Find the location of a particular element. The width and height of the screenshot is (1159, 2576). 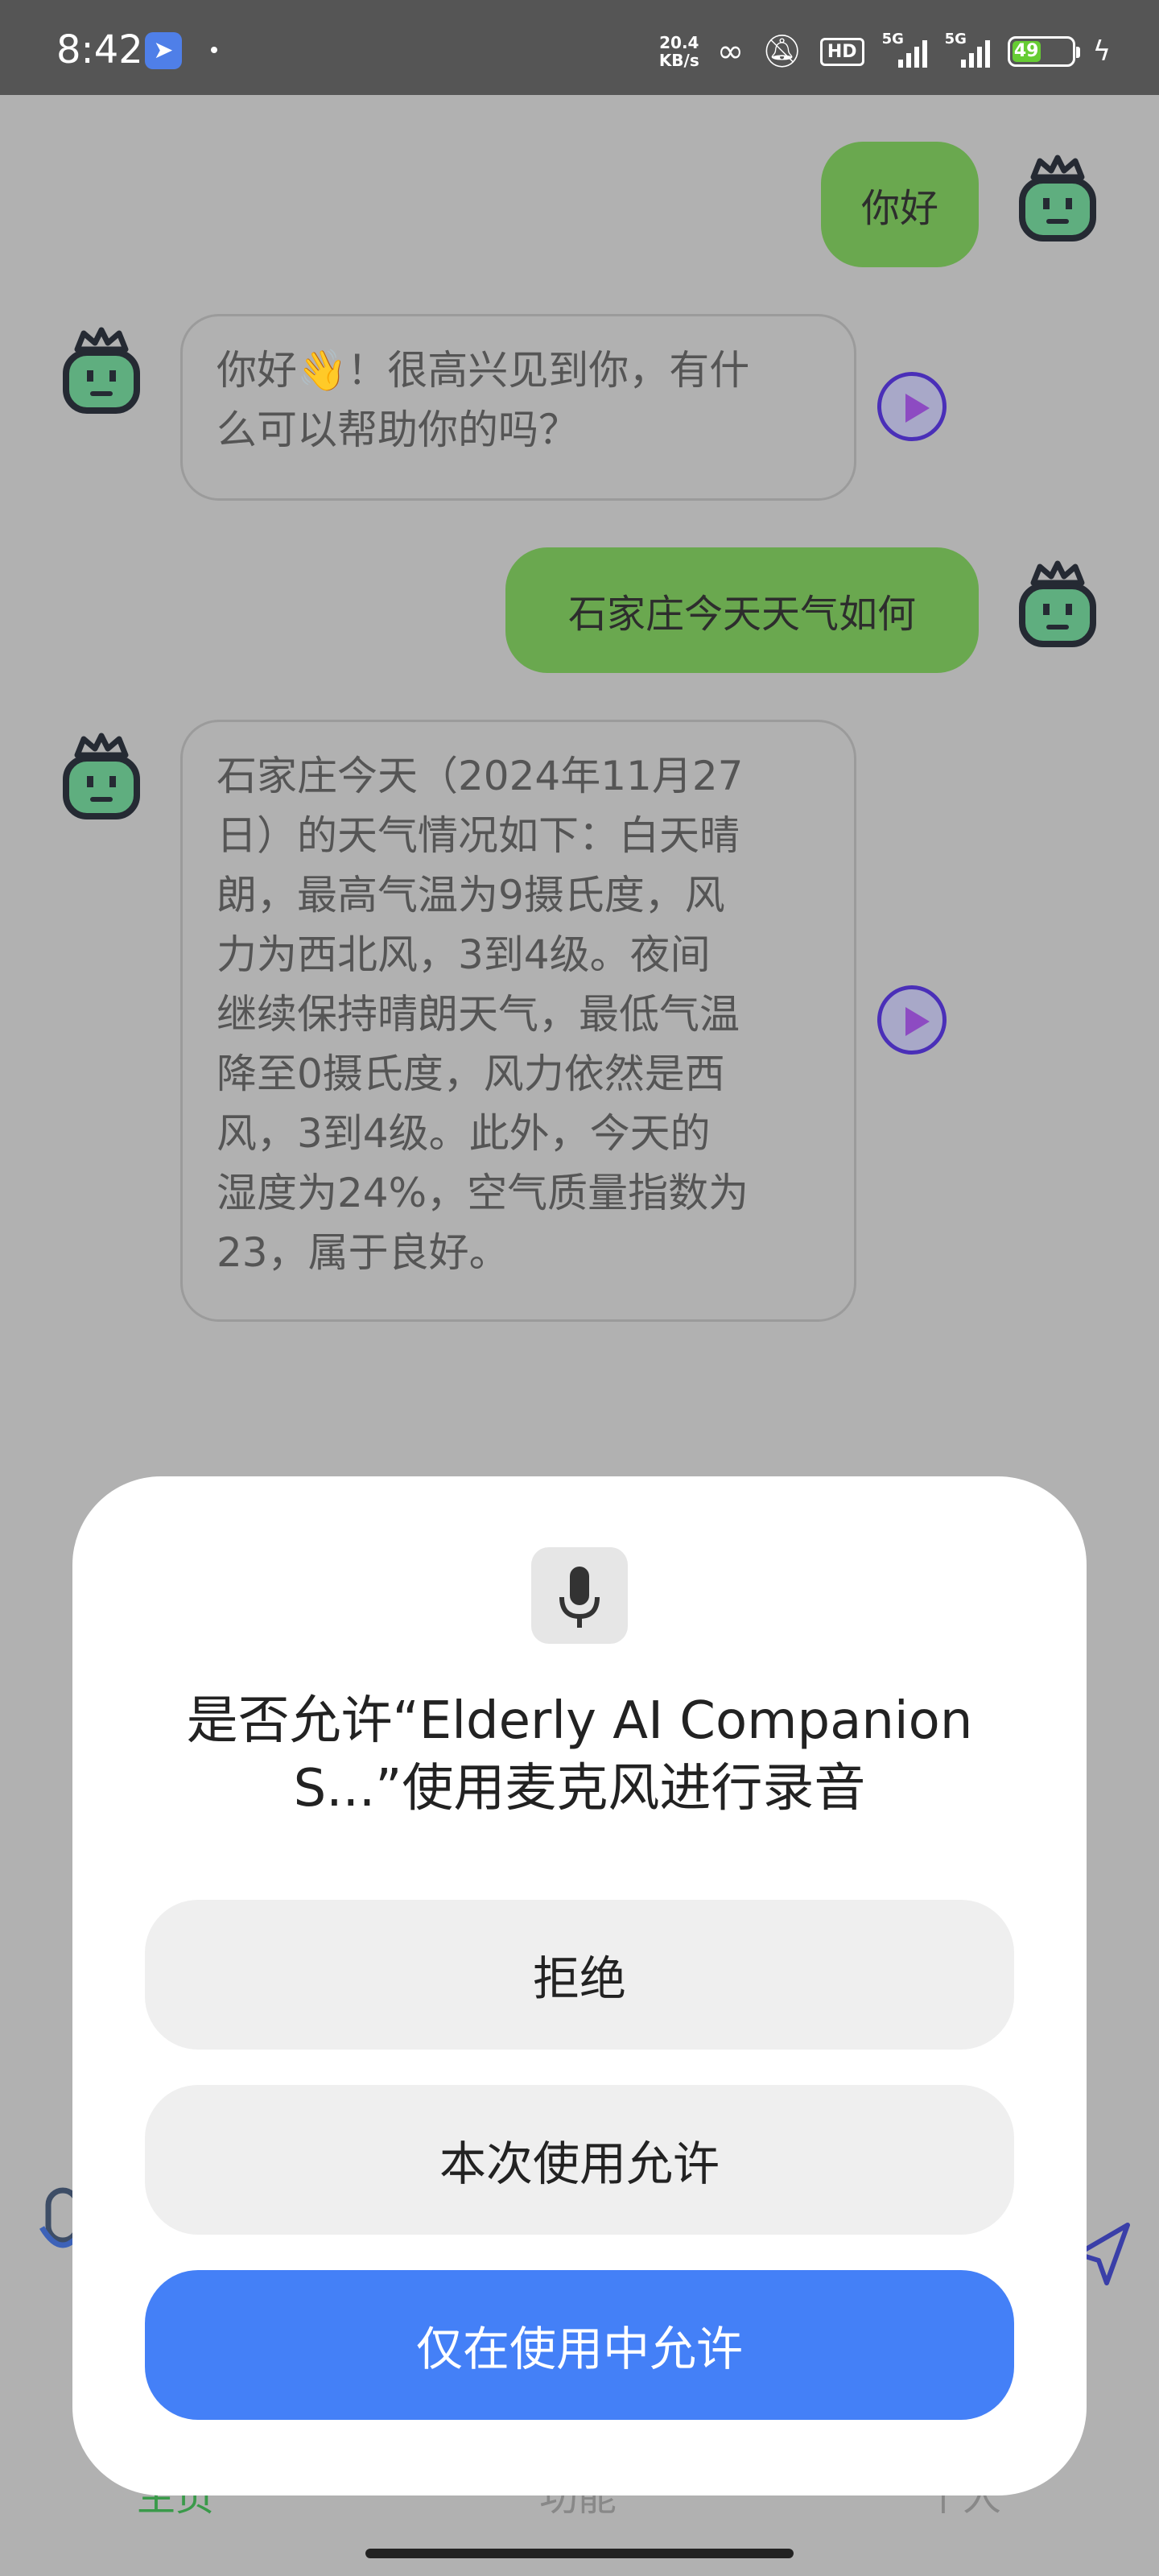

home-indicator is located at coordinates (579, 2553).